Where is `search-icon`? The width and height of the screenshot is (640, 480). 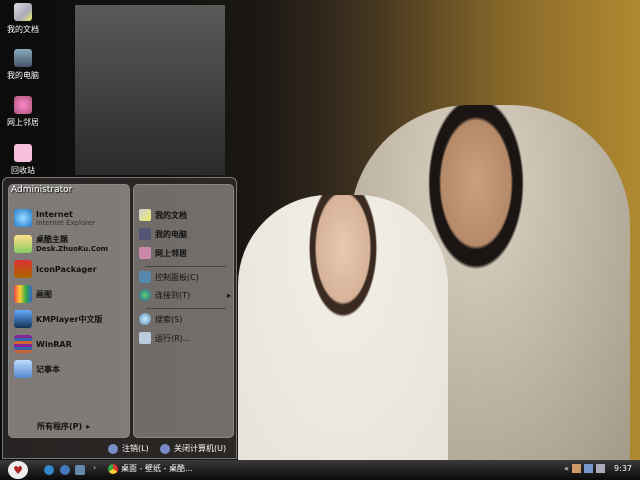 search-icon is located at coordinates (145, 319).